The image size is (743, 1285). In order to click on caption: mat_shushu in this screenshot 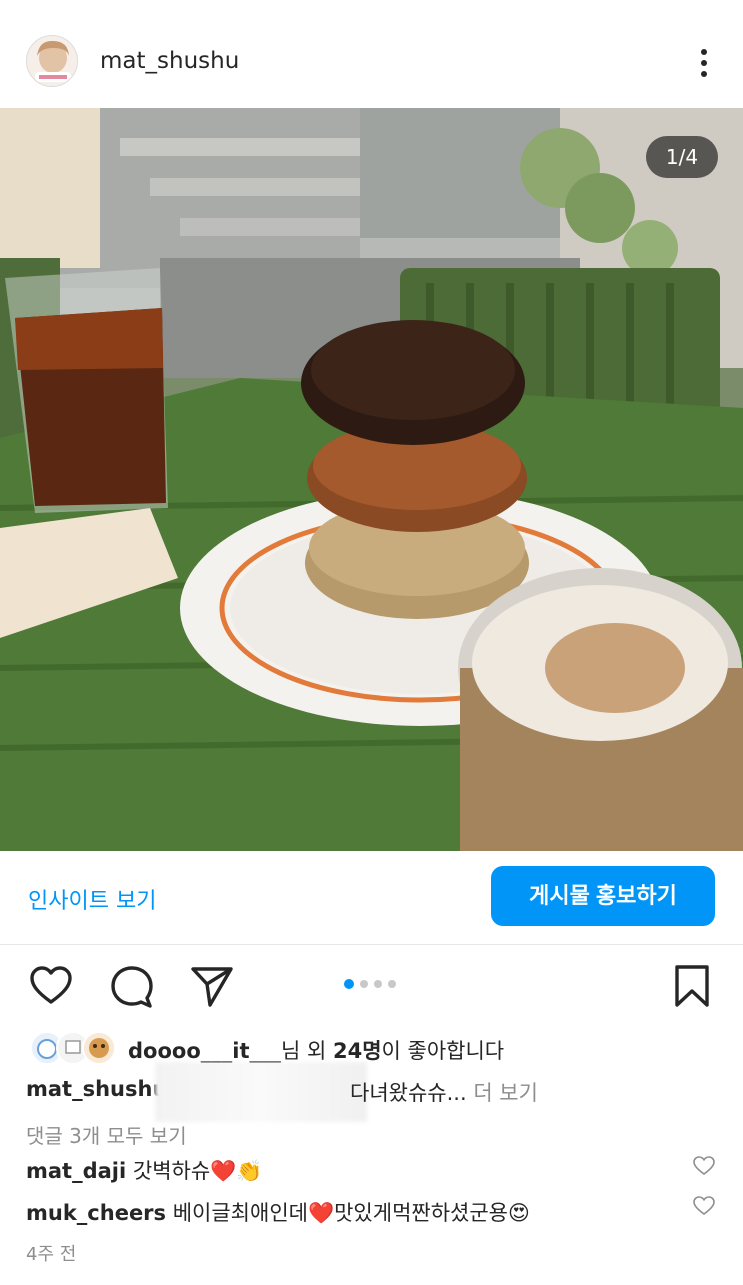, I will do `click(96, 1089)`.